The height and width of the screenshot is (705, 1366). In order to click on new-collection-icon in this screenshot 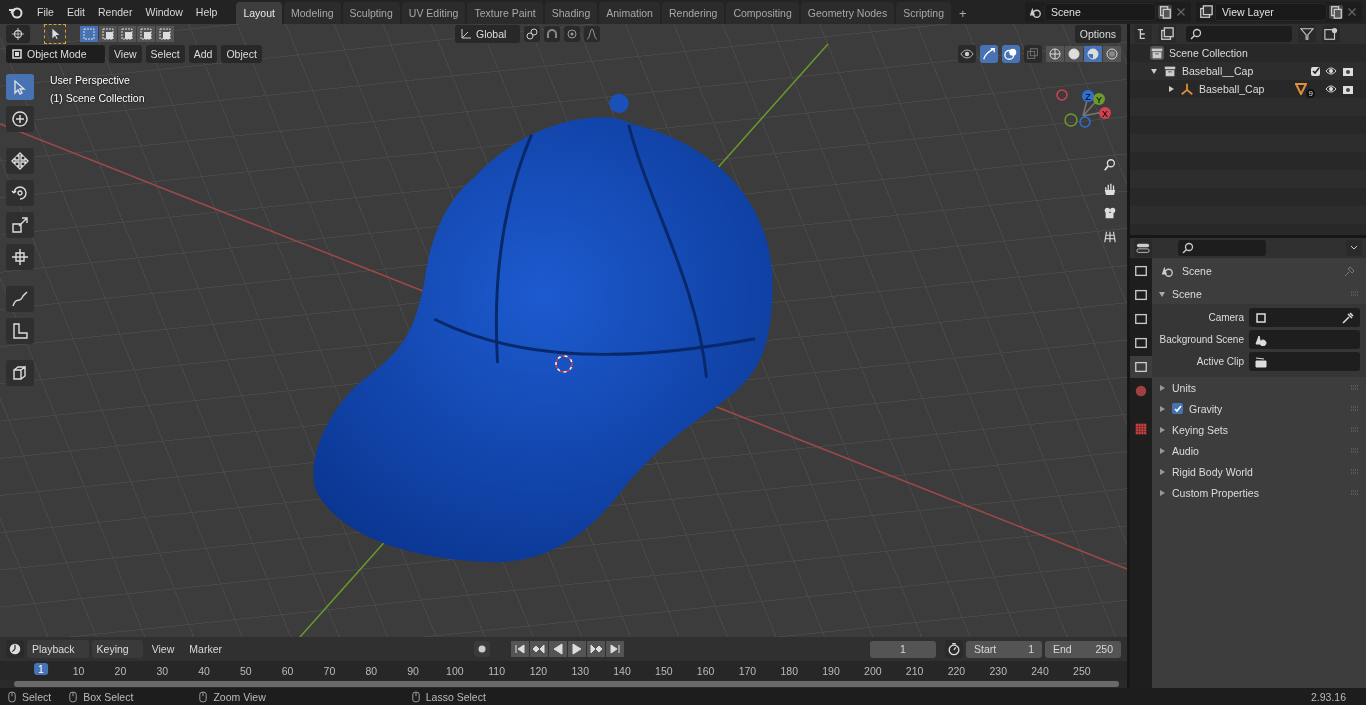, I will do `click(1331, 34)`.